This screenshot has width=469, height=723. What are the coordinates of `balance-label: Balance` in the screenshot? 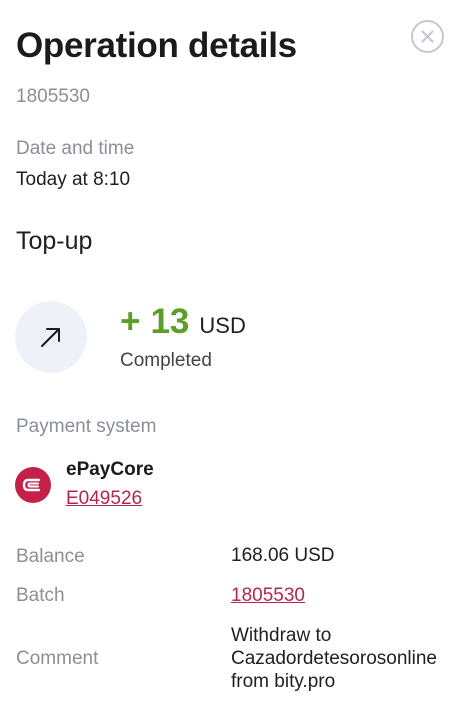 It's located at (50, 556).